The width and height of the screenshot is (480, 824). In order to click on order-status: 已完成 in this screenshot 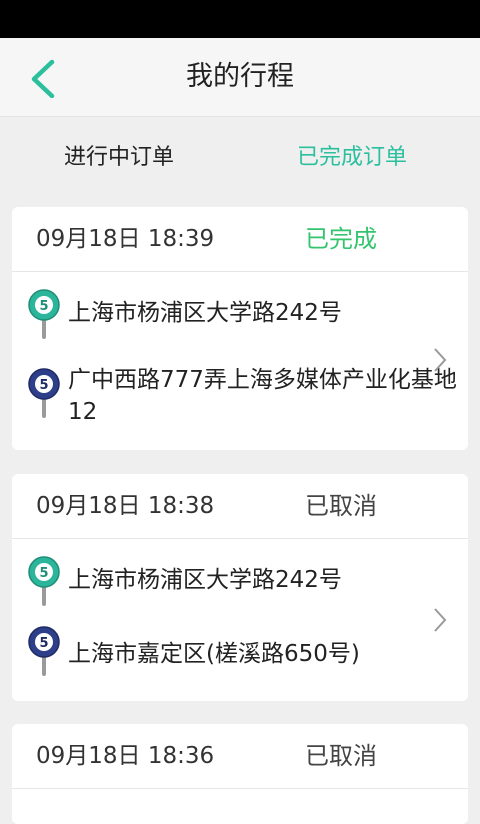, I will do `click(341, 239)`.